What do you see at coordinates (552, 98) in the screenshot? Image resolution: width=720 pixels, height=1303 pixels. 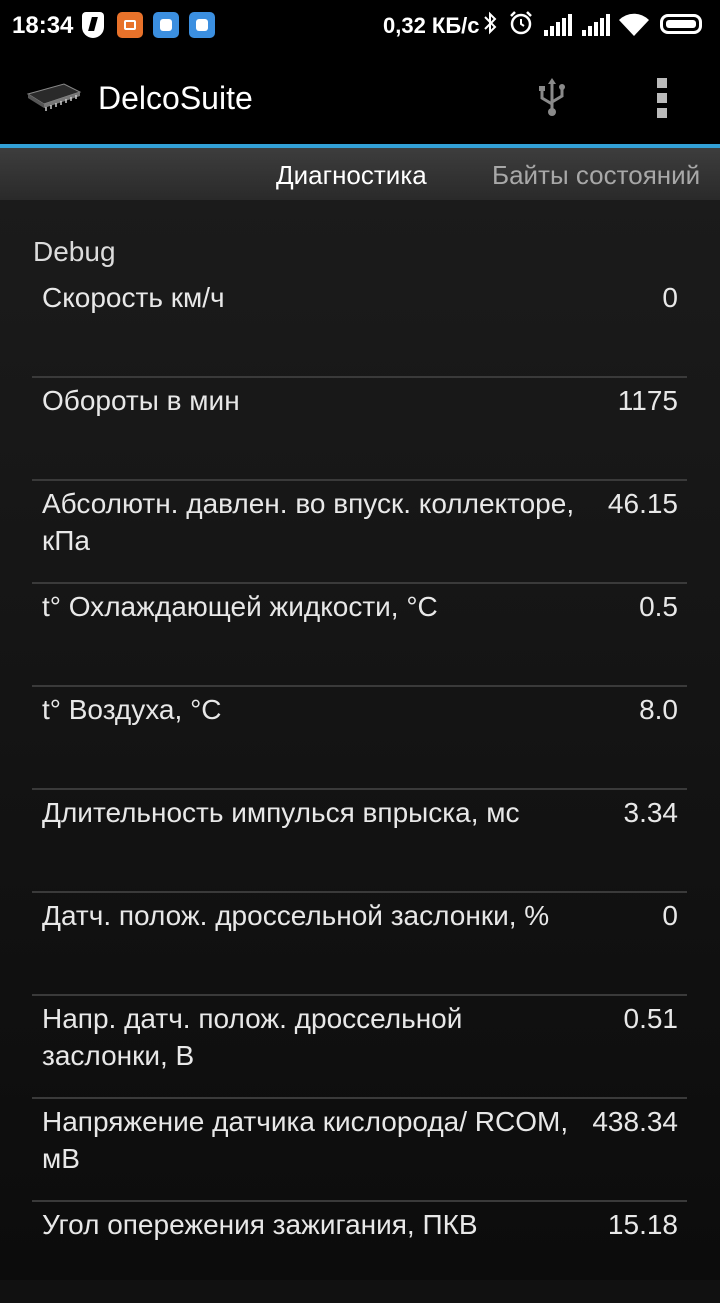 I see `usb-icon` at bounding box center [552, 98].